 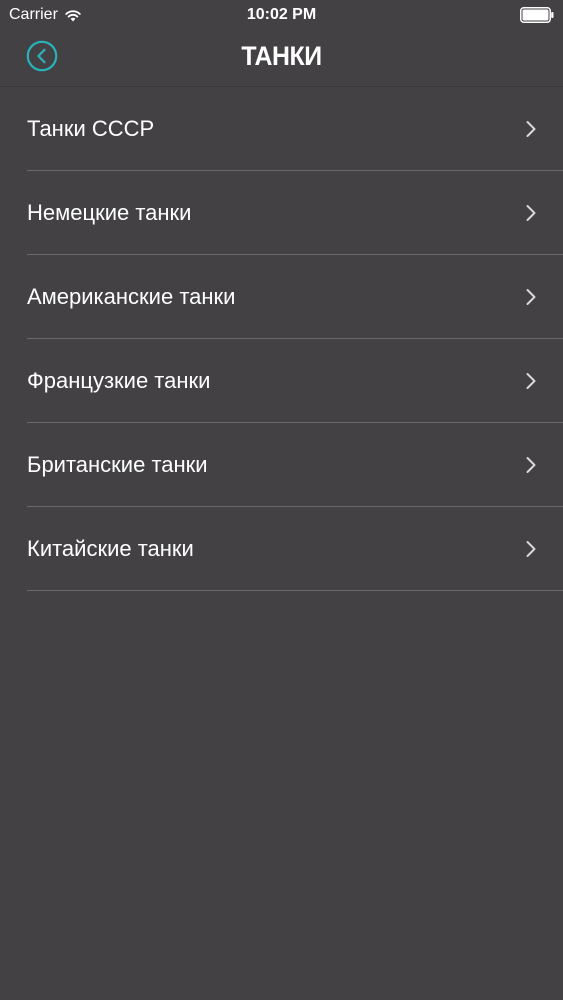 I want to click on list-item-british-tanks: Британские танки, so click(x=281, y=465).